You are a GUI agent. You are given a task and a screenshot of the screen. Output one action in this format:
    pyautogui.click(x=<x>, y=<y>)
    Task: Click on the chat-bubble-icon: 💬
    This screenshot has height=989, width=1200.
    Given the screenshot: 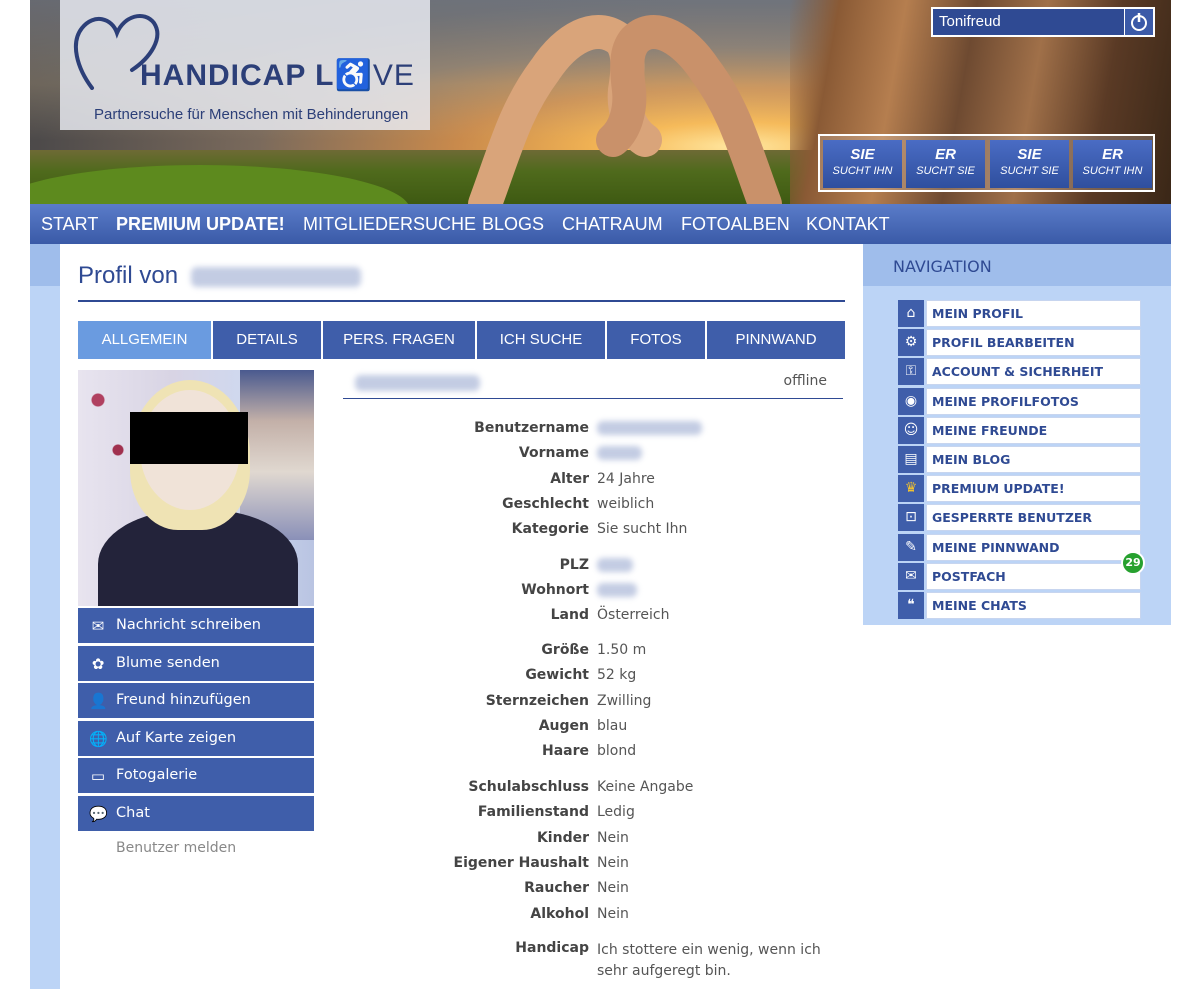 What is the action you would take?
    pyautogui.click(x=98, y=813)
    